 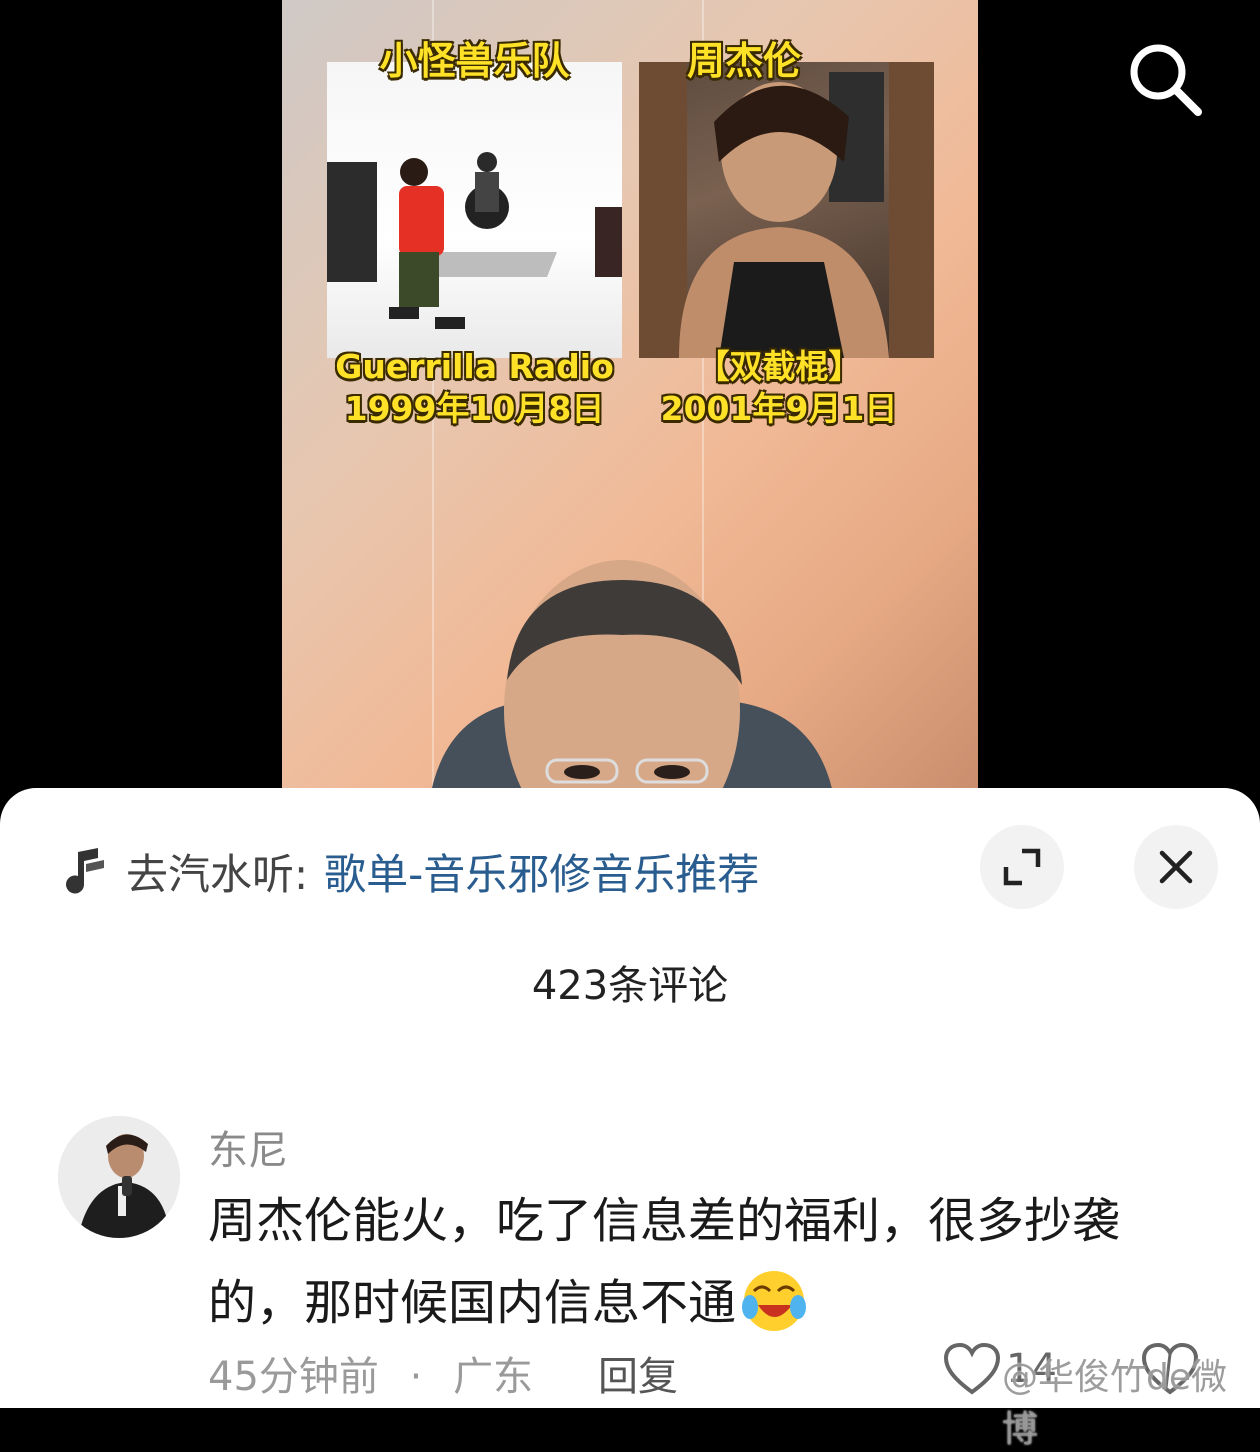 I want to click on comment-body: 周杰伦能火，吃了信息差的福利，很多抄袭的，那时候国内信息不通, so click(x=698, y=1262).